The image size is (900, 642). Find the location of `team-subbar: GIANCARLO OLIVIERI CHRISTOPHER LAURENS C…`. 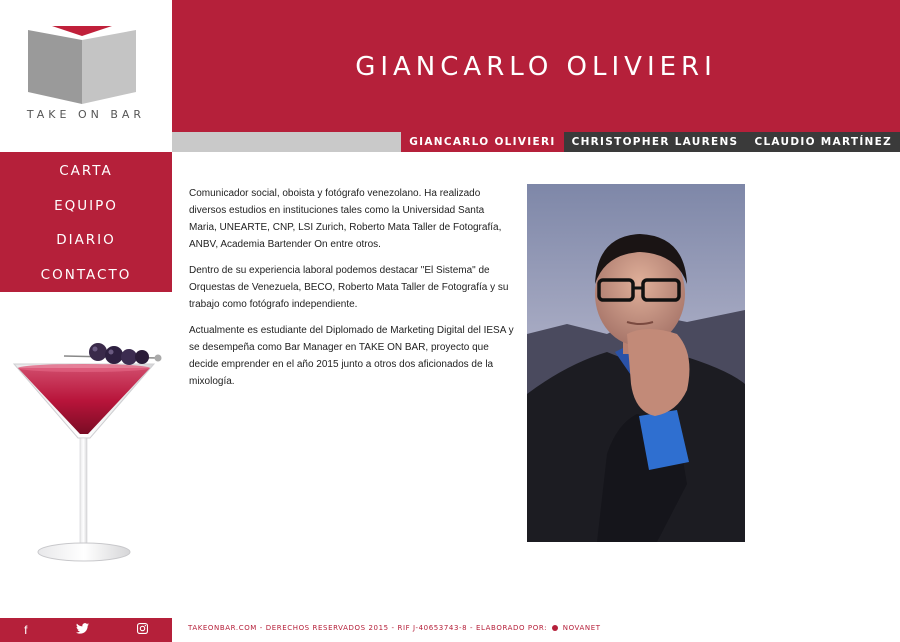

team-subbar: GIANCARLO OLIVIERI CHRISTOPHER LAURENS C… is located at coordinates (536, 142).